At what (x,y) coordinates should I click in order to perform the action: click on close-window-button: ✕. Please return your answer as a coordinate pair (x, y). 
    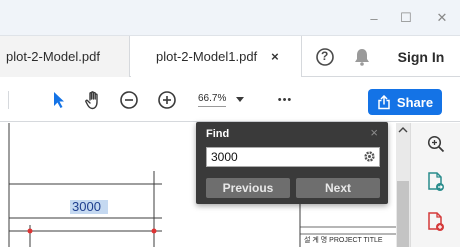
    Looking at the image, I should click on (442, 18).